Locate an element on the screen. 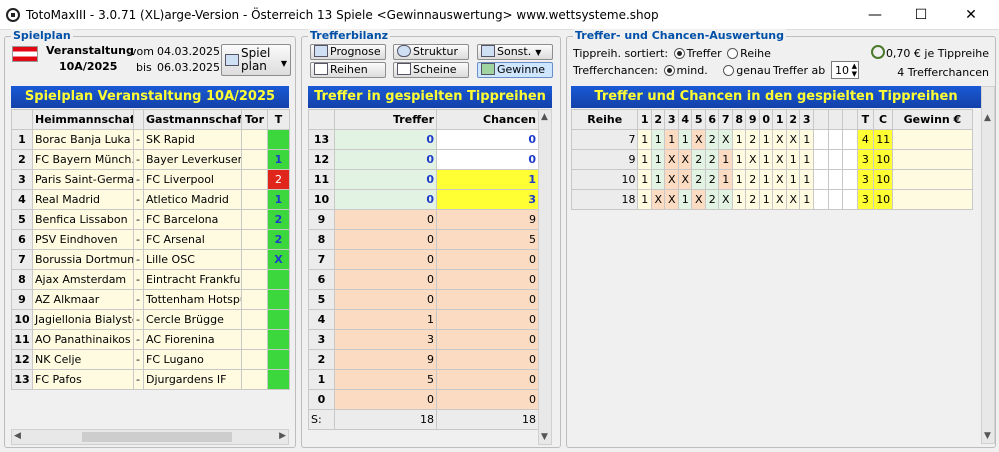 This screenshot has width=999, height=452. treffer-value: 1 is located at coordinates (385, 319).